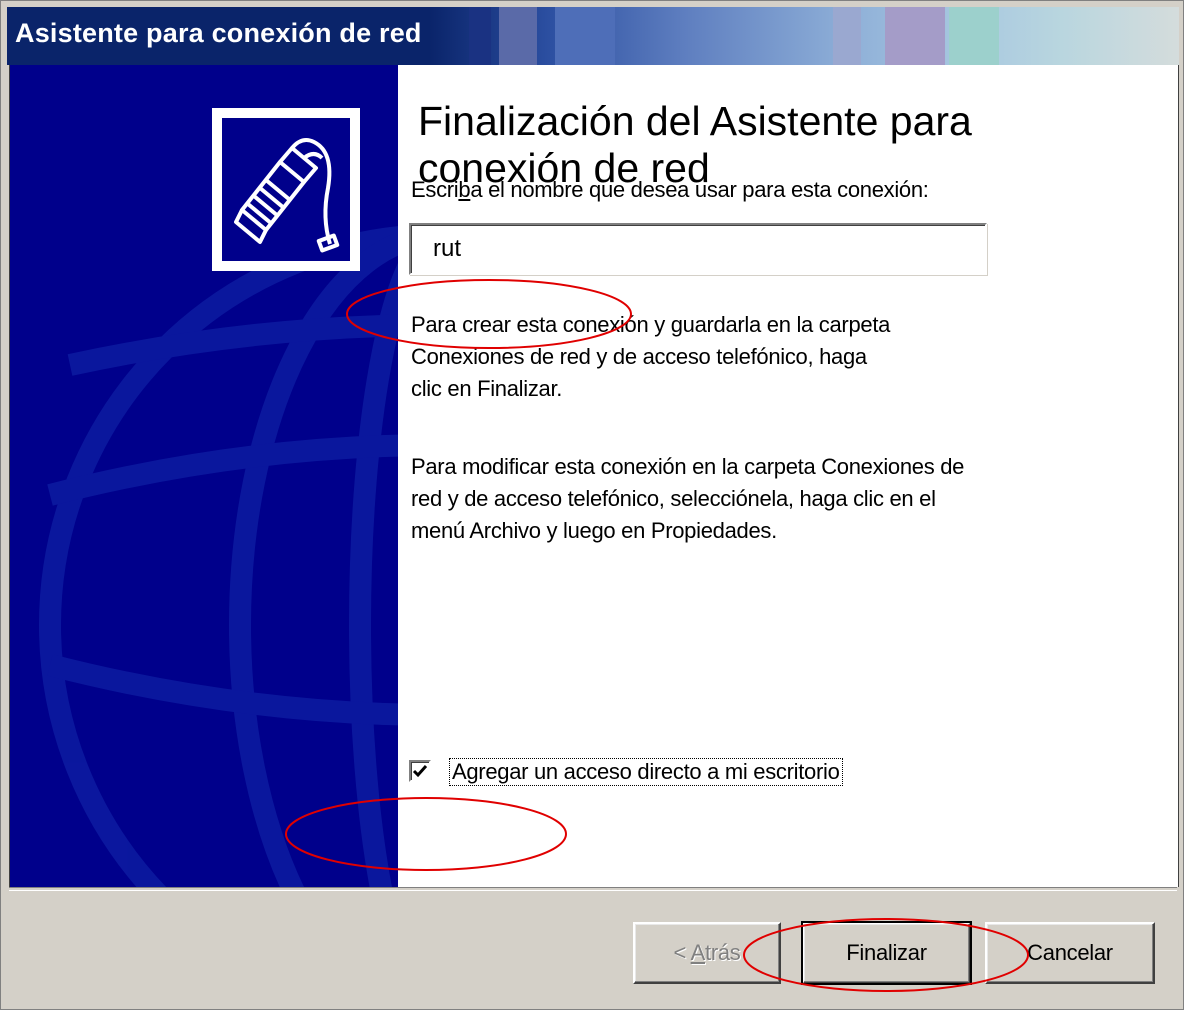 This screenshot has height=1010, width=1184. What do you see at coordinates (594, 530) in the screenshot?
I see `modify-instructions-line: menú Archivo y luego en Propiedades.` at bounding box center [594, 530].